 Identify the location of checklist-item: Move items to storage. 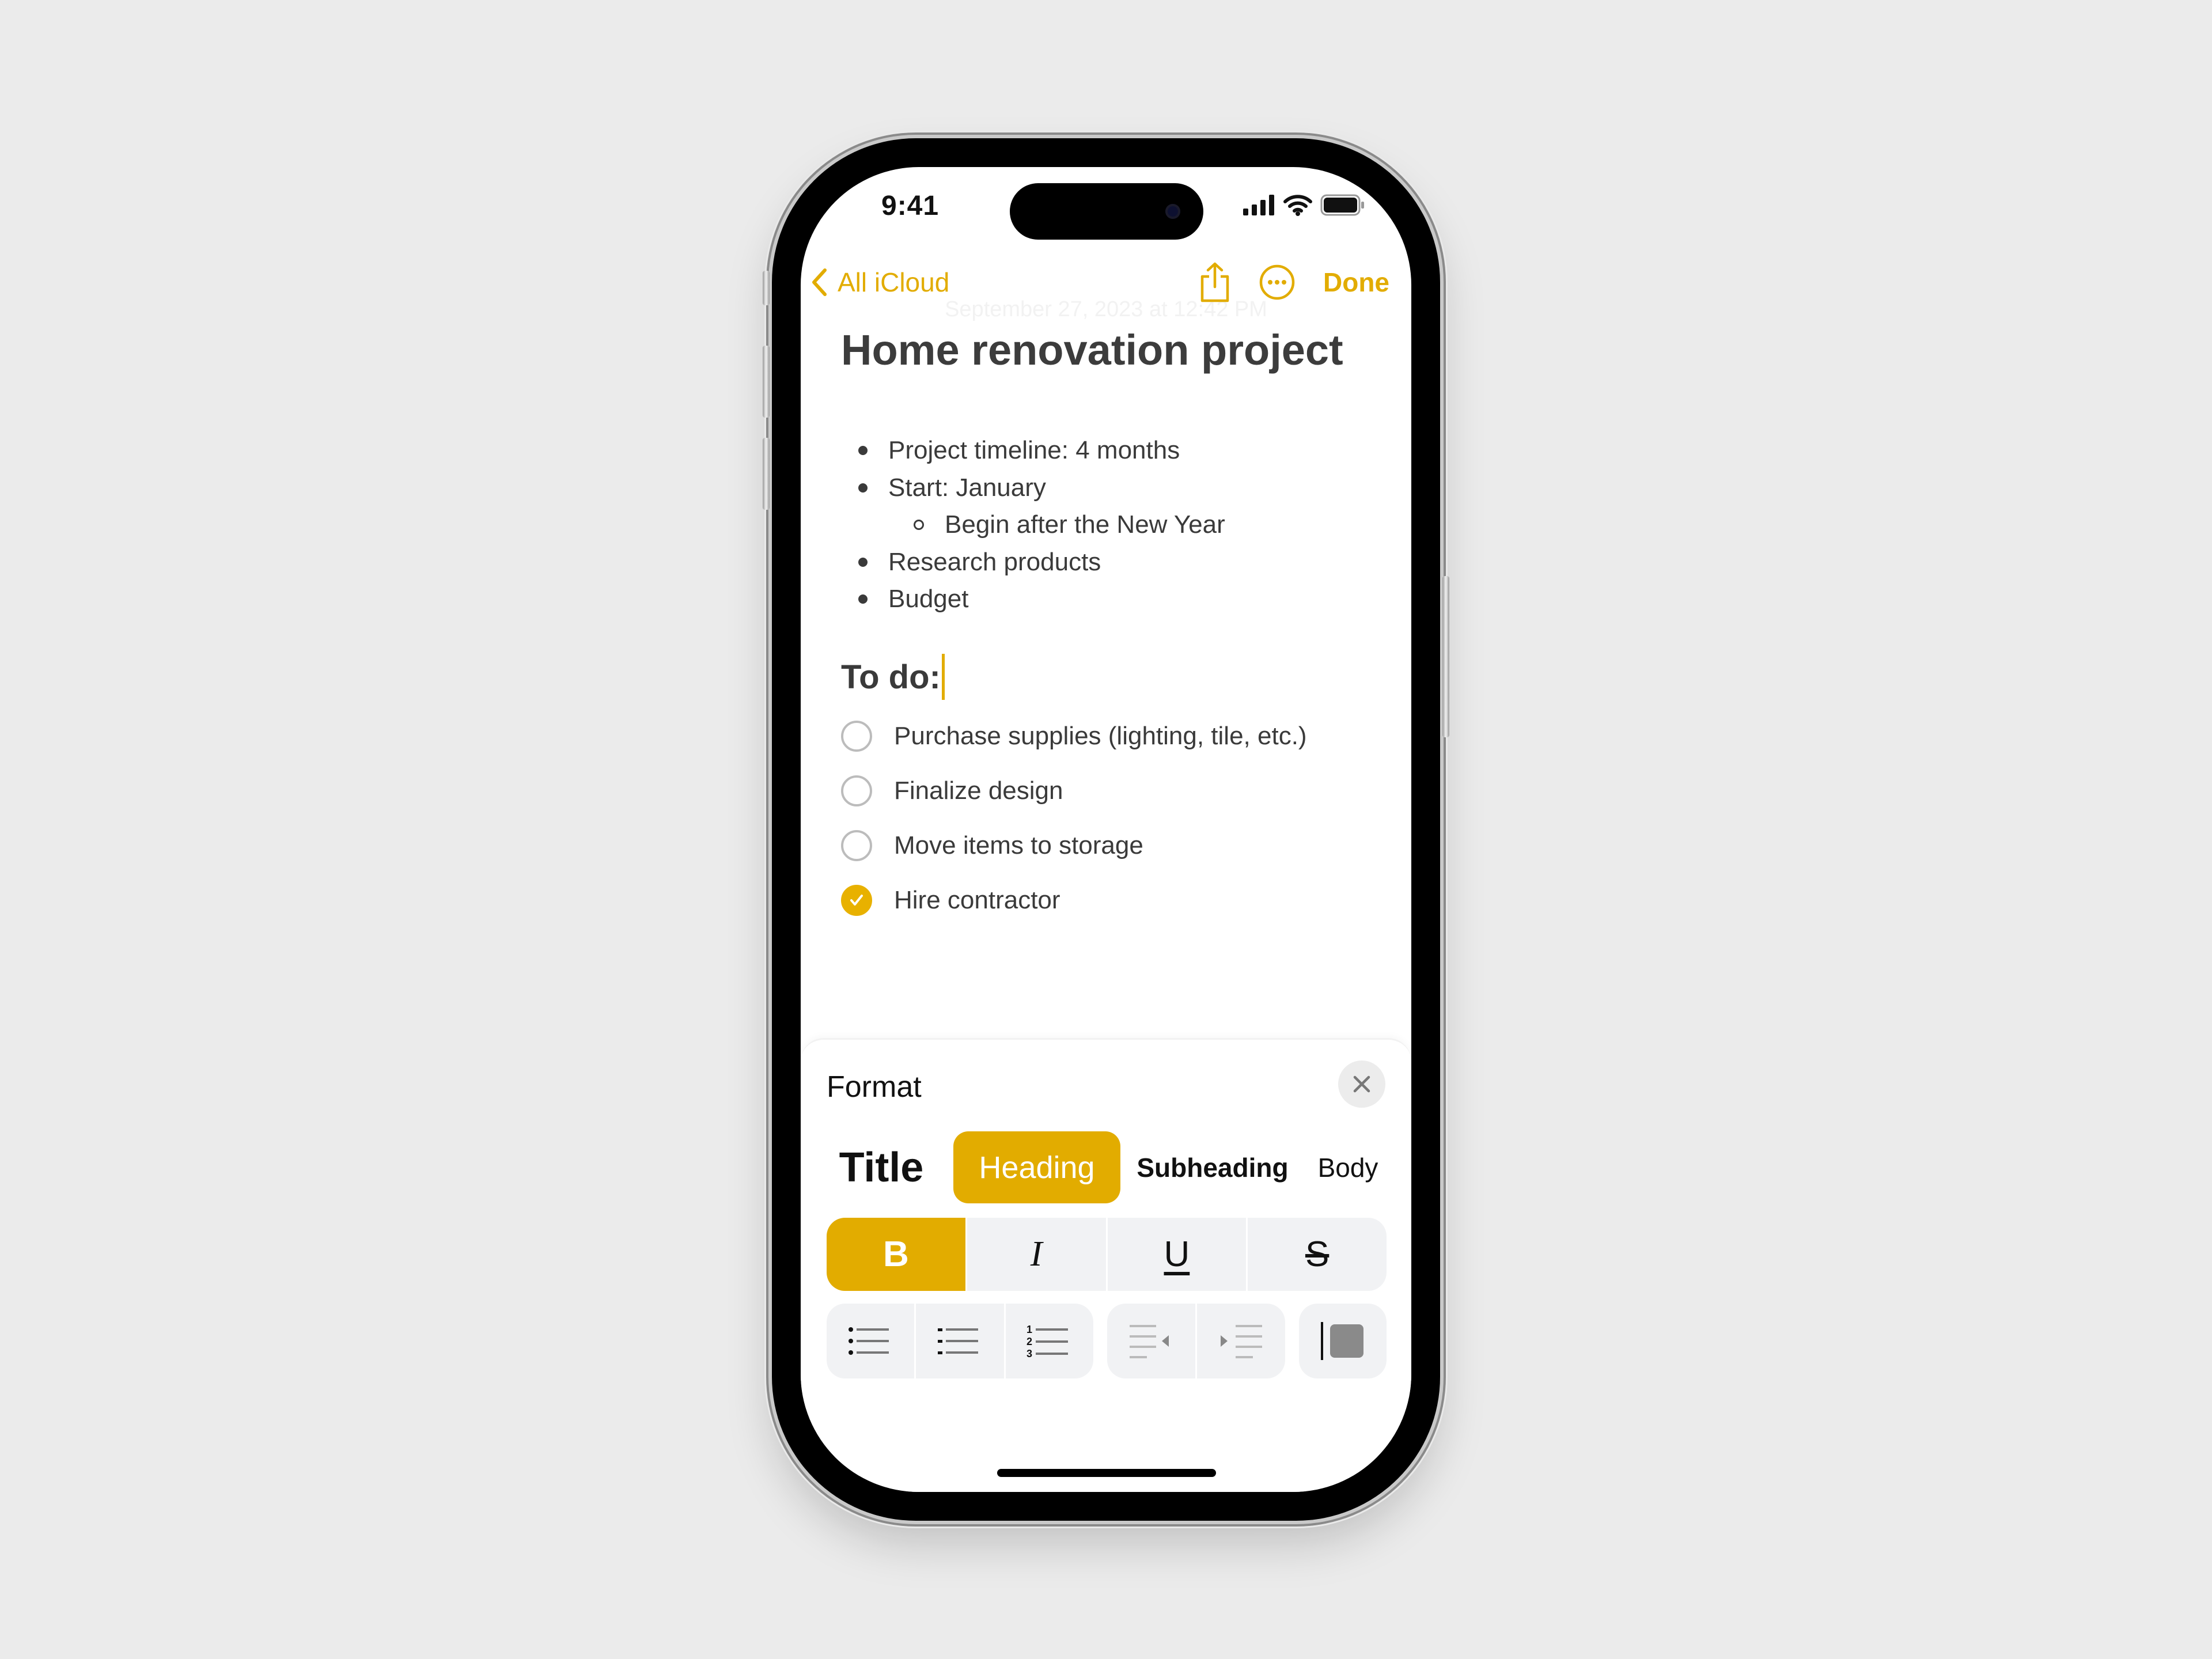
(1074, 845).